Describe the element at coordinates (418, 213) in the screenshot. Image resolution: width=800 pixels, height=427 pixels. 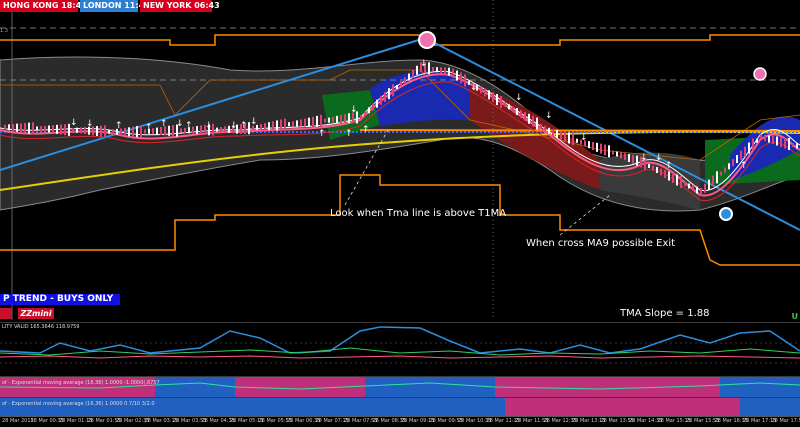
I see `annotation-tma-above: Look when Tma line is above T1MA` at that location.